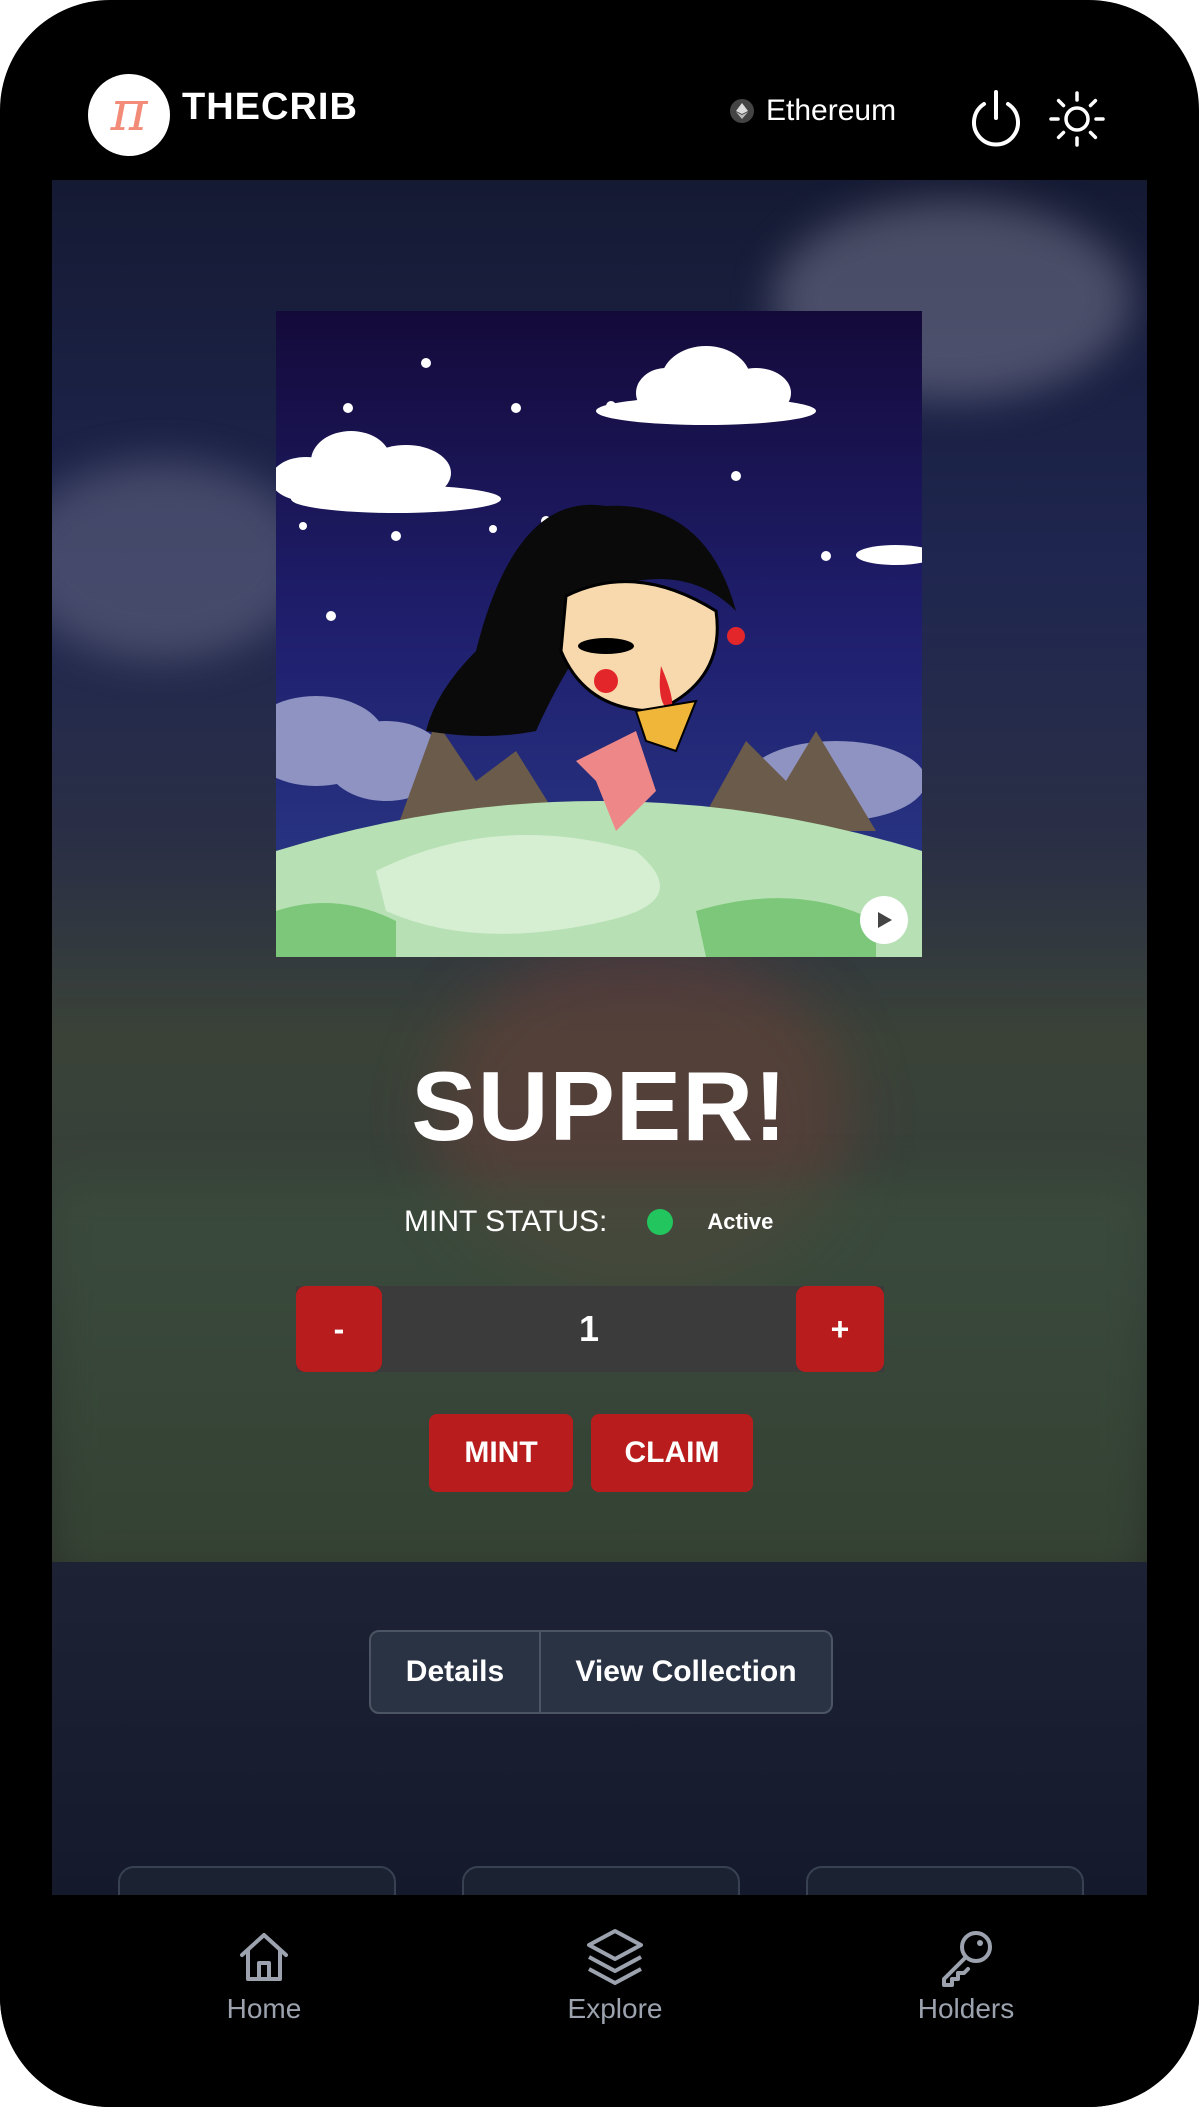 The image size is (1199, 2107). What do you see at coordinates (182, 560) in the screenshot?
I see `blurred-cloud` at bounding box center [182, 560].